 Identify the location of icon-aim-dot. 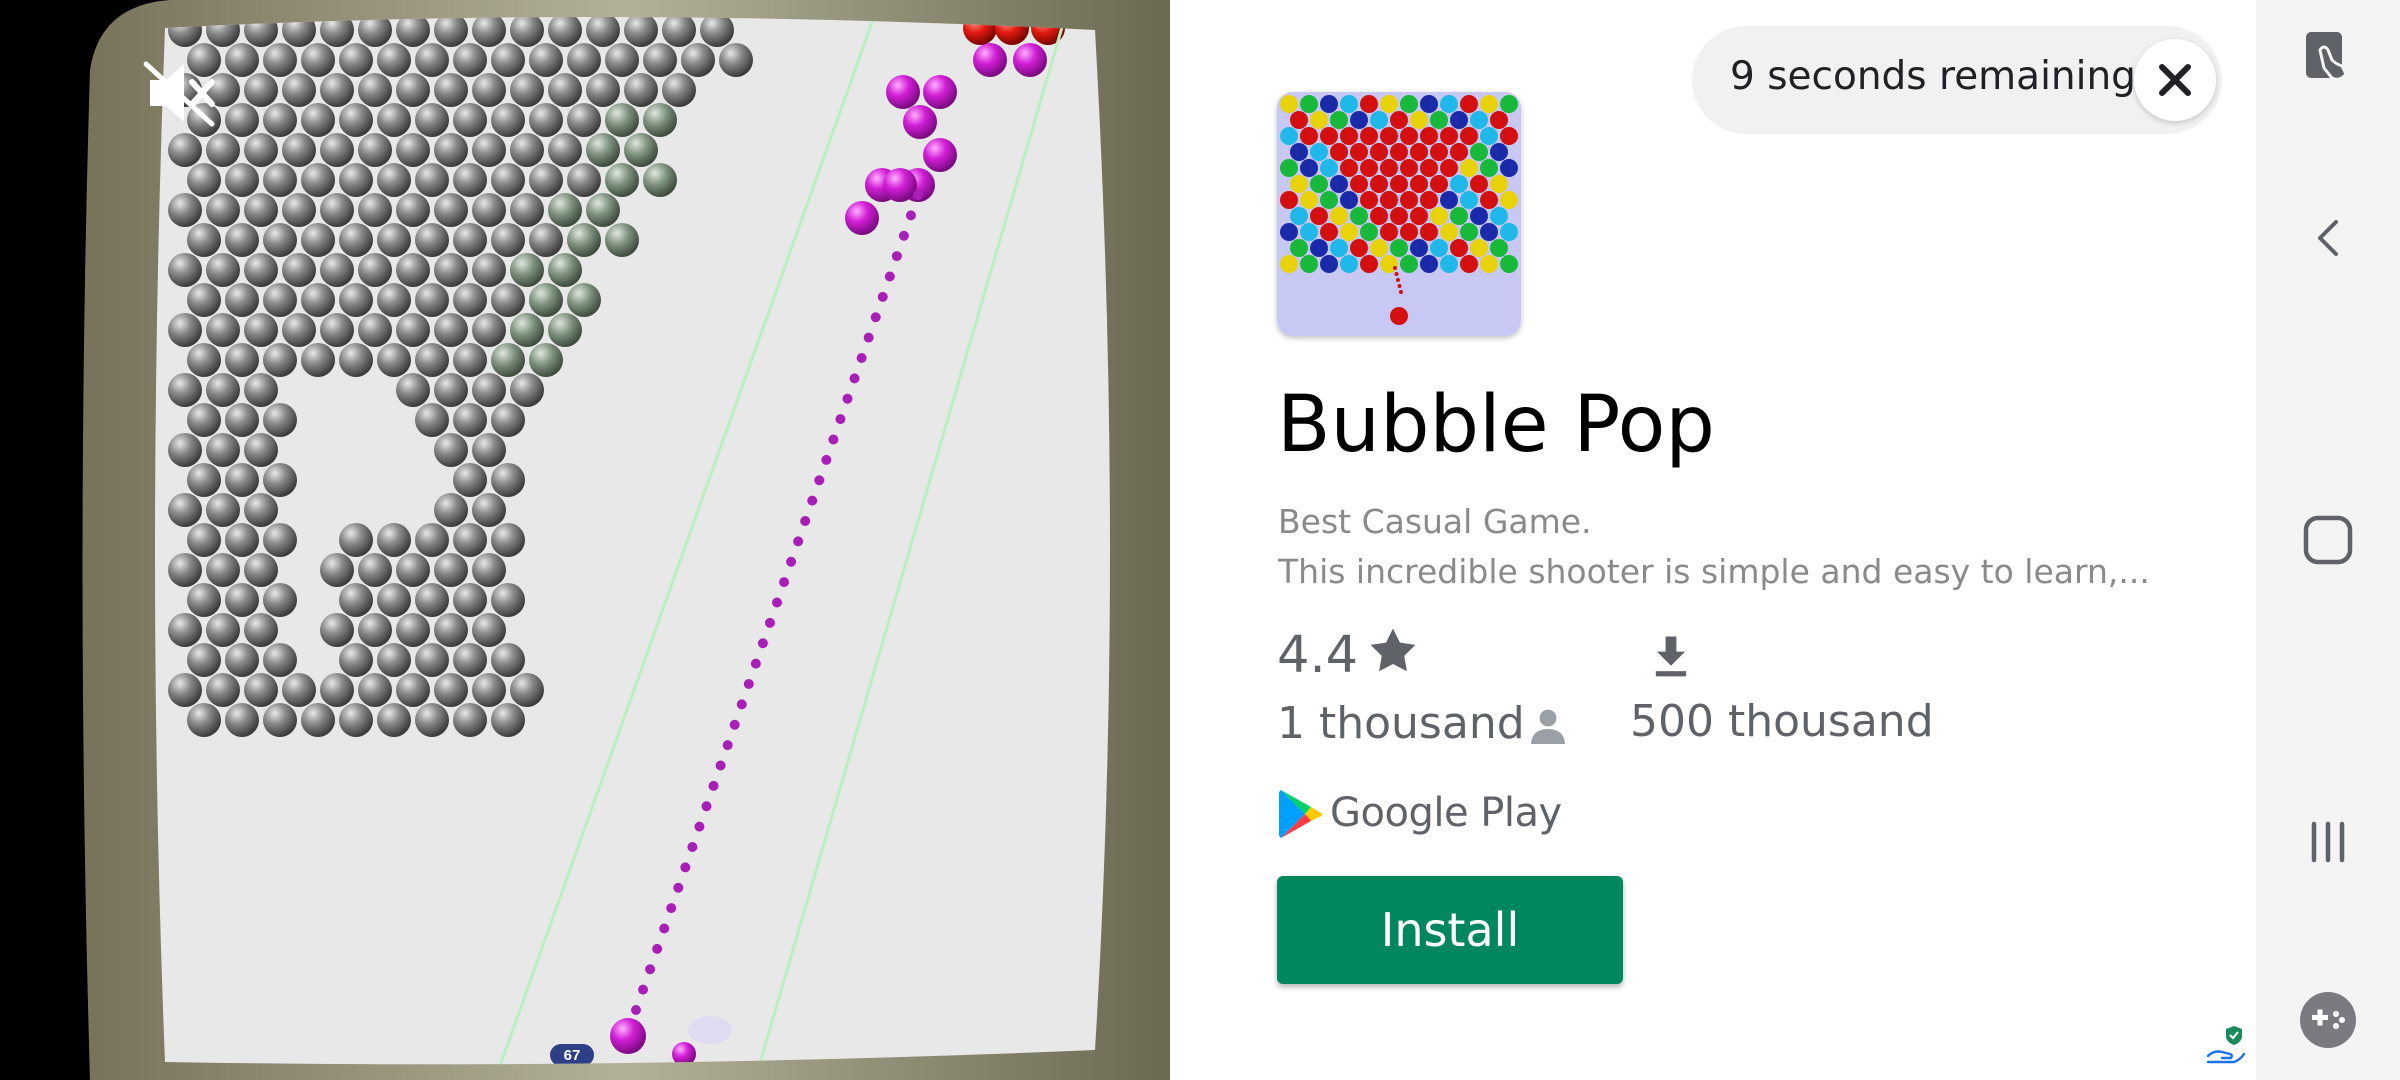
(1399, 286).